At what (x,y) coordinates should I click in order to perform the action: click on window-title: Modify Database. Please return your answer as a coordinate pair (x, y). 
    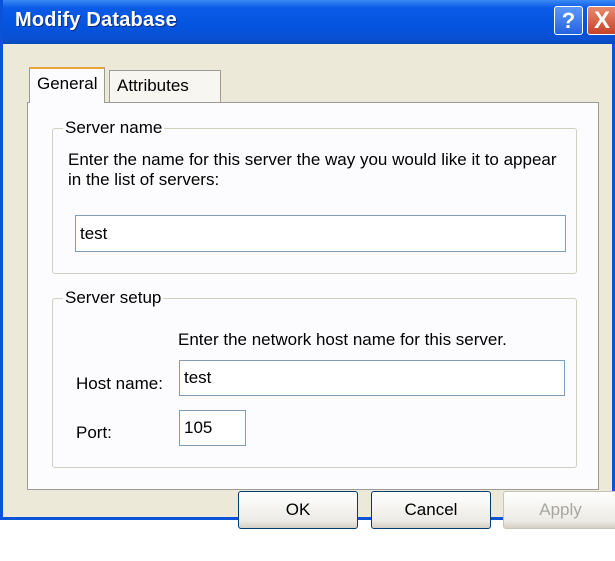
    Looking at the image, I should click on (96, 20).